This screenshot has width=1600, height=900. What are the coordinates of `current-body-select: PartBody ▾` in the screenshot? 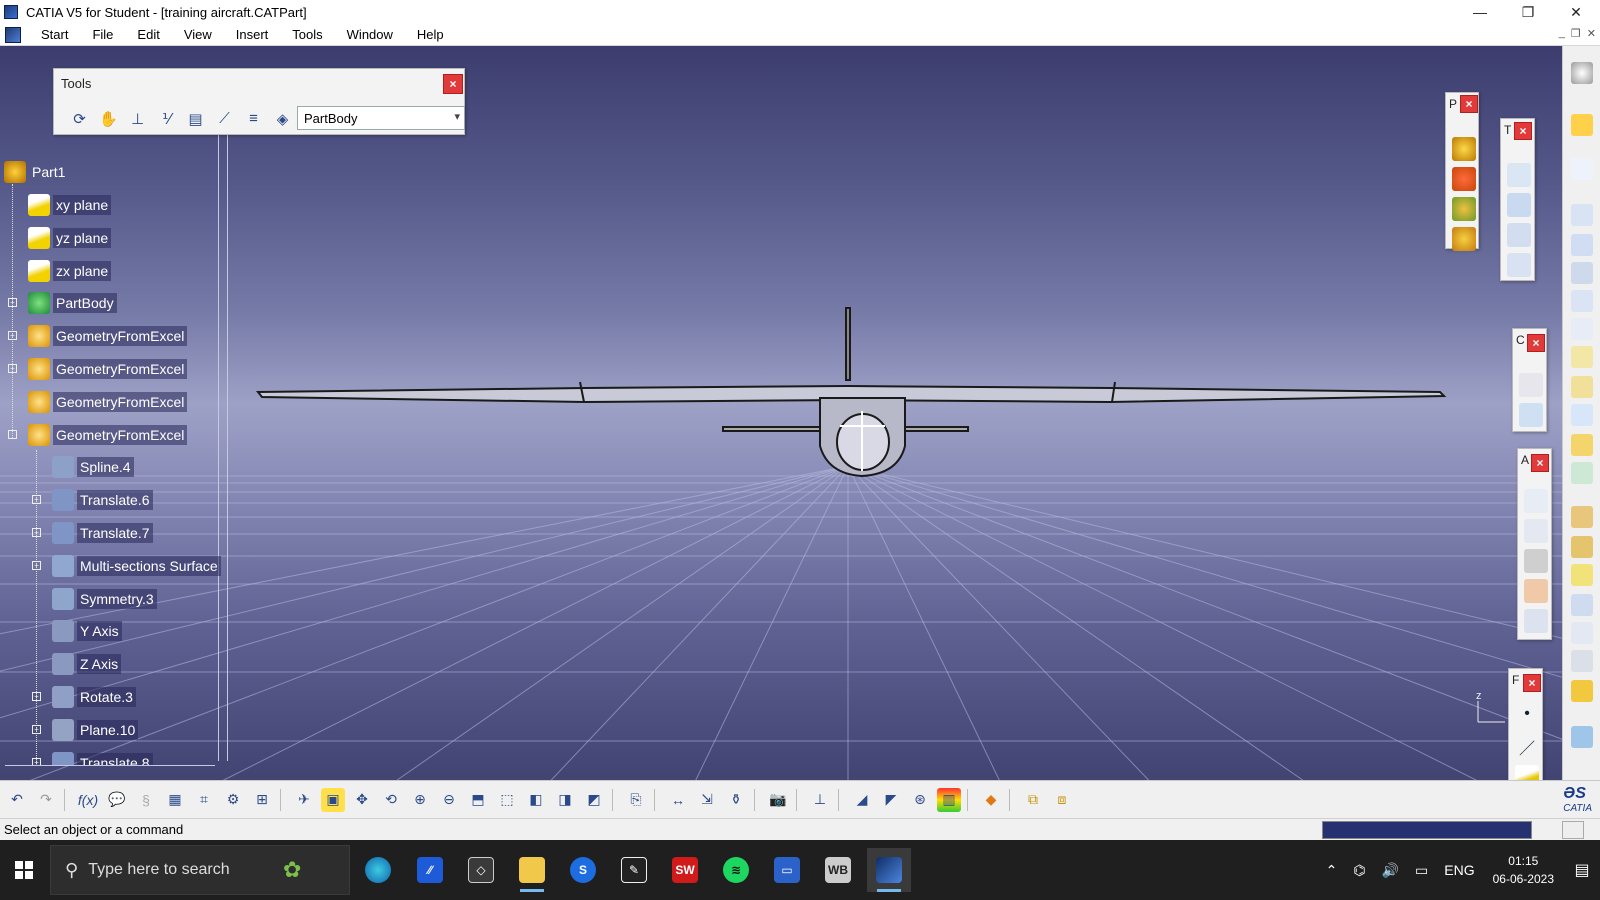 It's located at (381, 118).